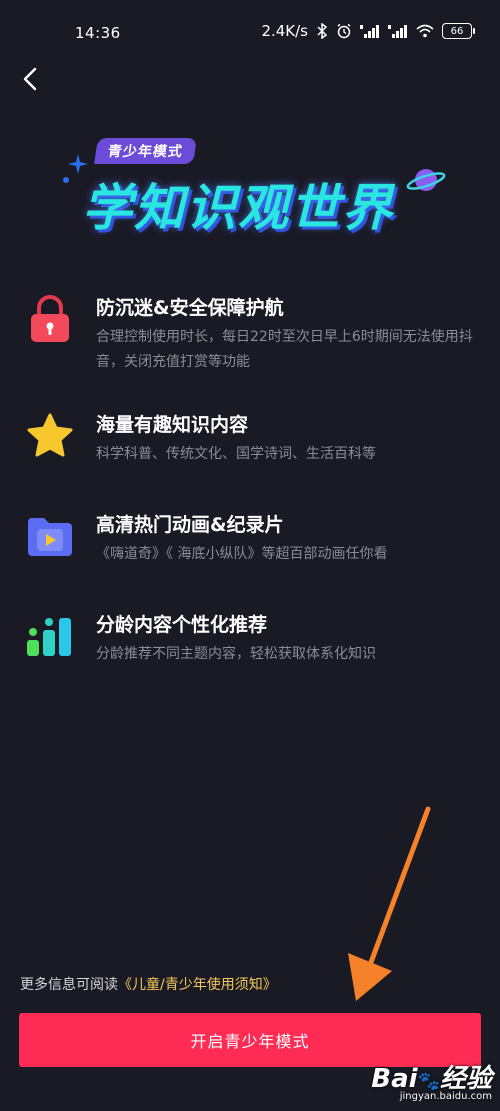  What do you see at coordinates (50, 537) in the screenshot?
I see `video-folder-icon` at bounding box center [50, 537].